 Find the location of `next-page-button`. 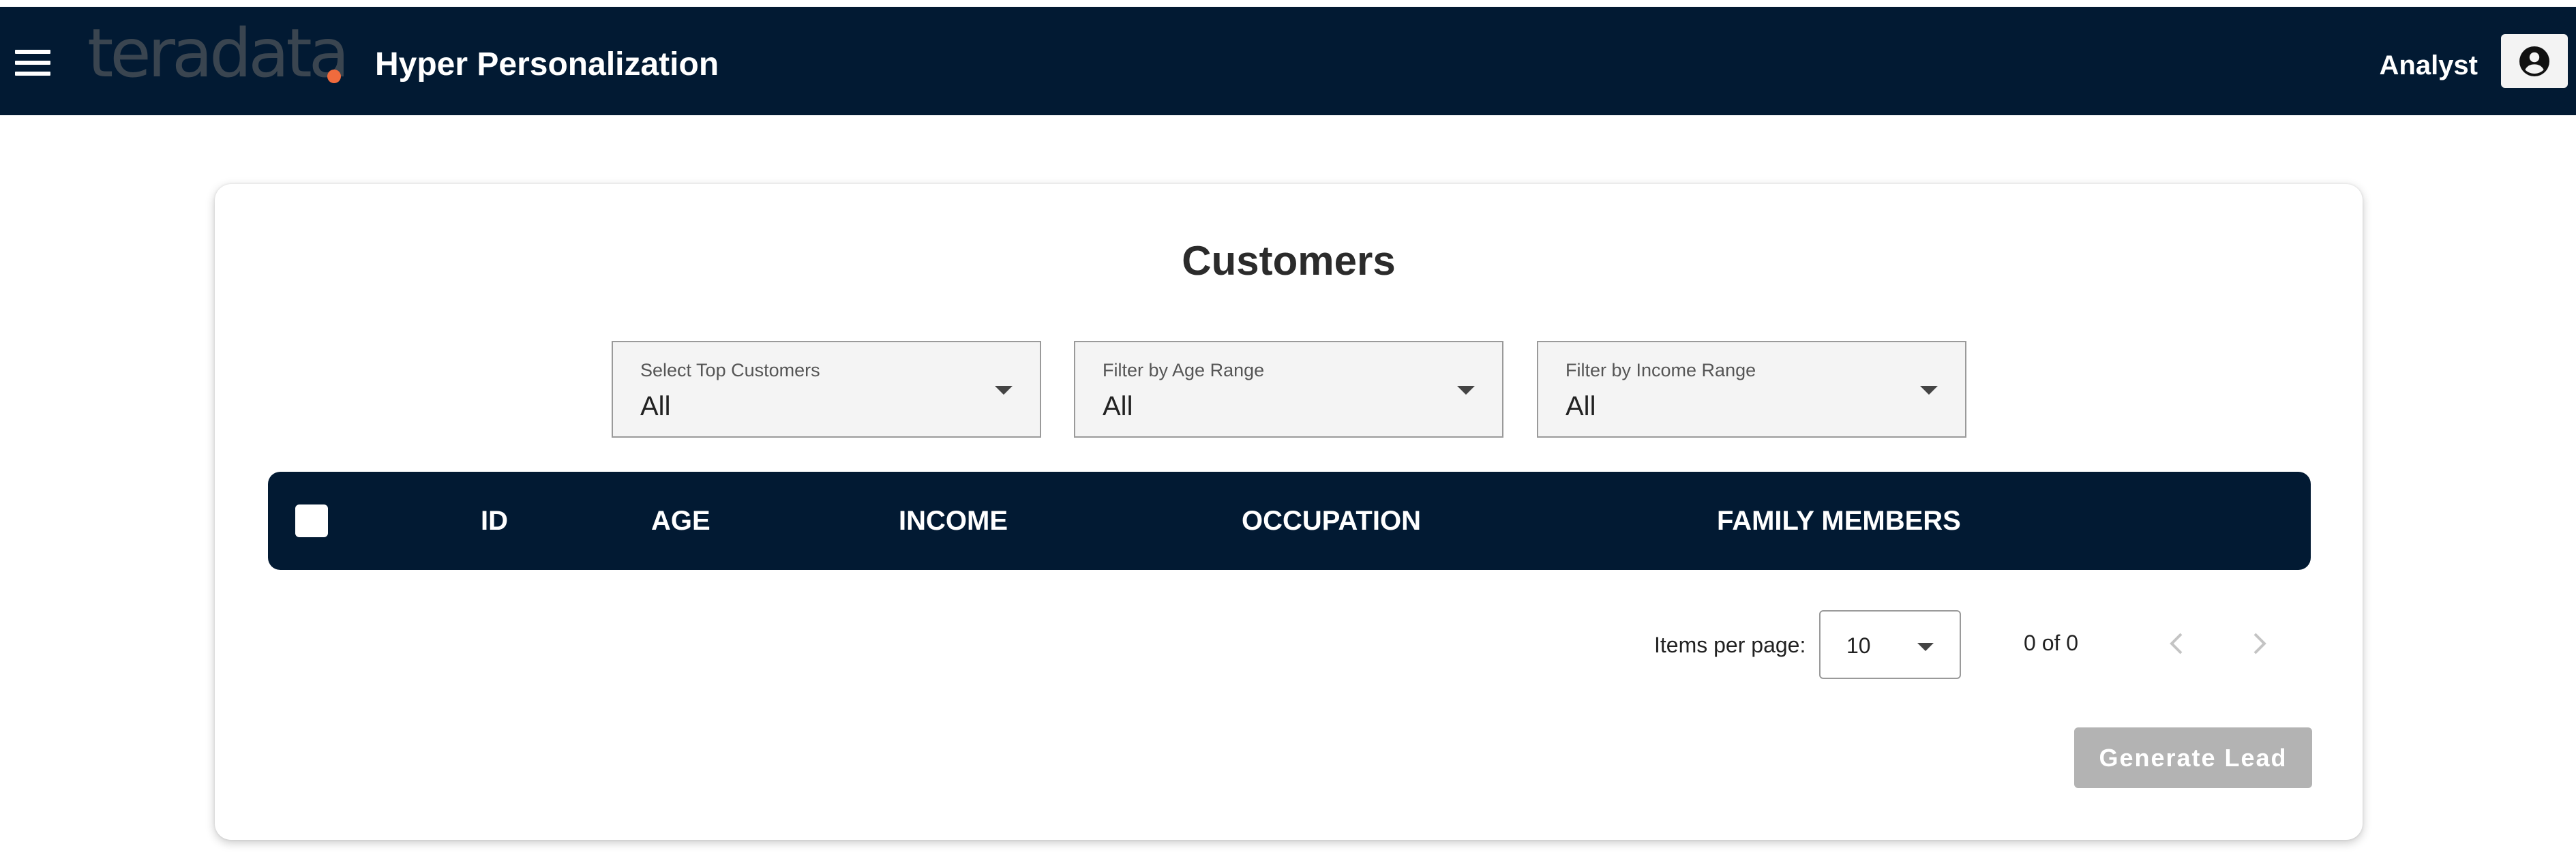

next-page-button is located at coordinates (2259, 644).